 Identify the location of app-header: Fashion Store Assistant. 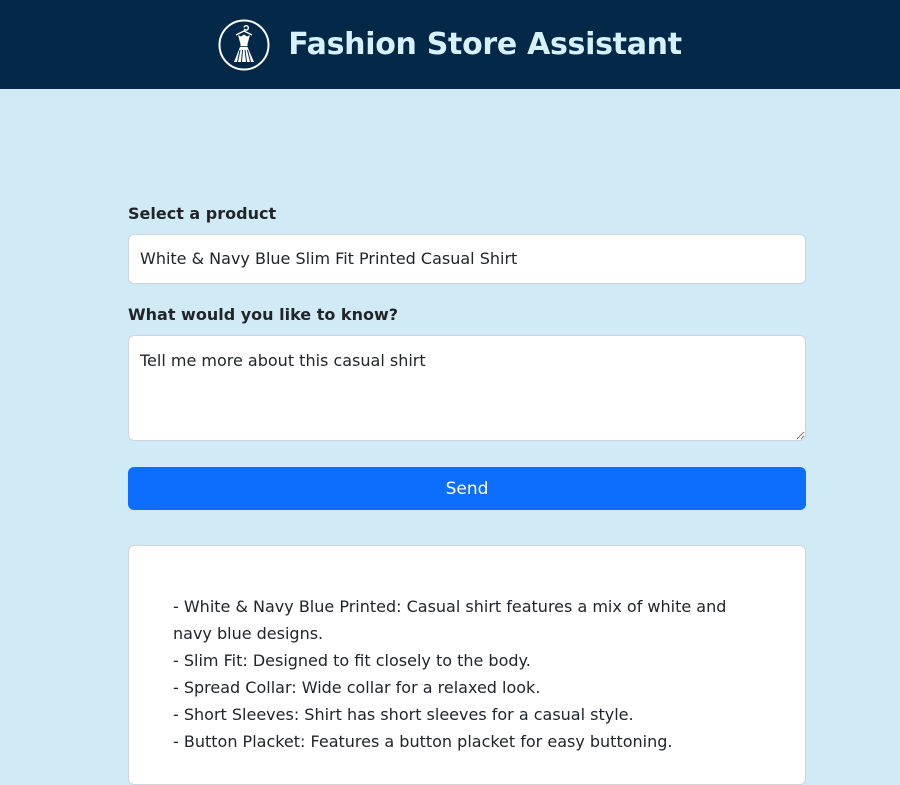
(450, 44).